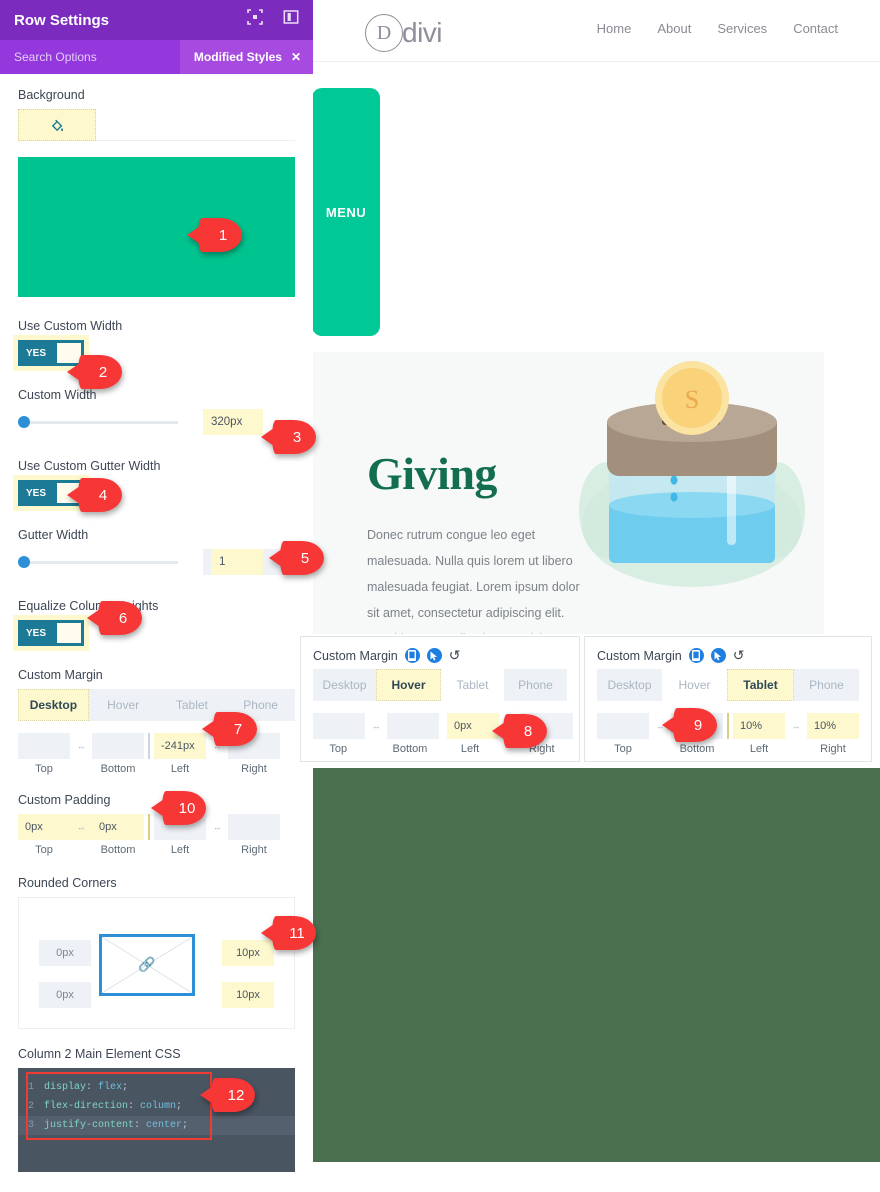 This screenshot has width=880, height=1192. I want to click on column-css-label: Column 2 Main Element CSS, so click(99, 1054).